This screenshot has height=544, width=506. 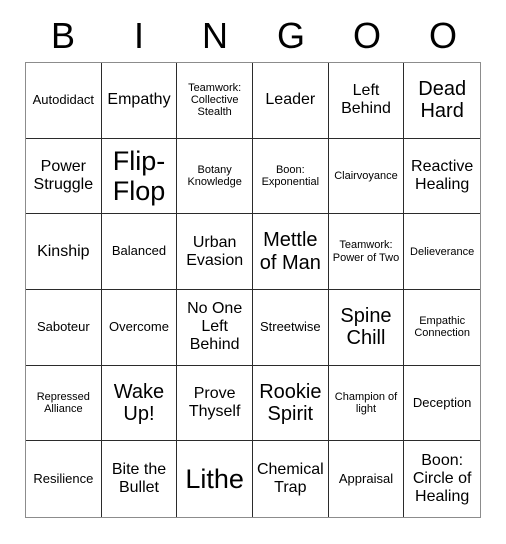 I want to click on bingo-cell: Prove Thyself, so click(x=215, y=403).